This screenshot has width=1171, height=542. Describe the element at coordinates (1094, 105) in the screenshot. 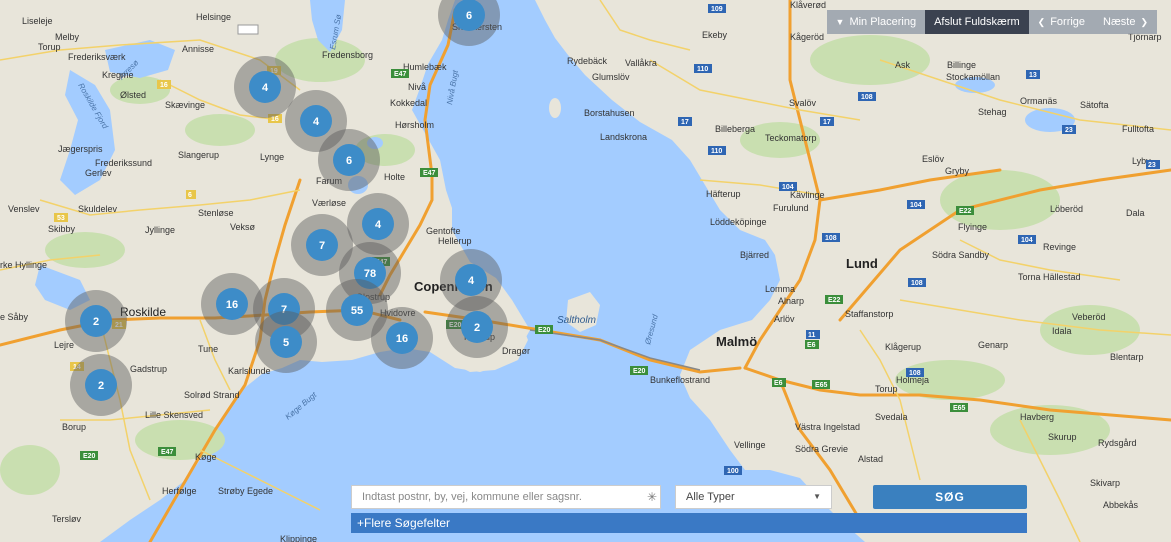

I see `svg-text: Sätofta` at that location.